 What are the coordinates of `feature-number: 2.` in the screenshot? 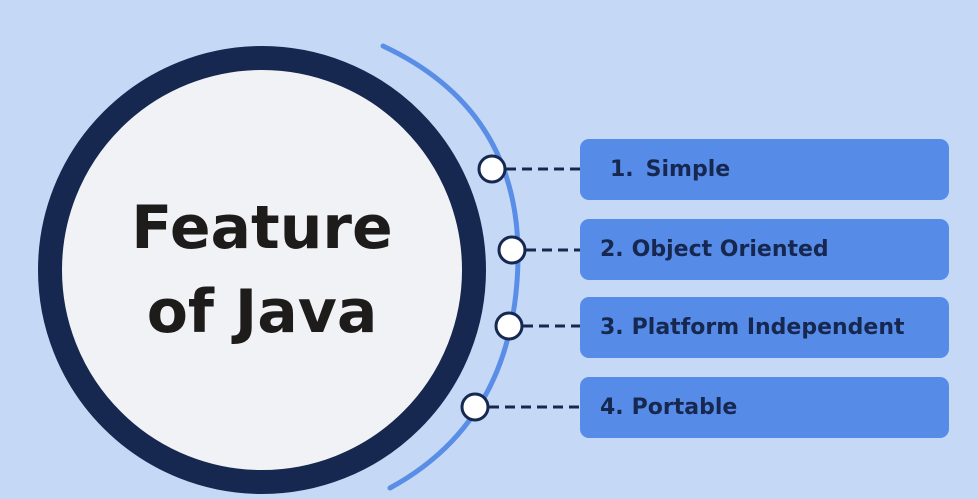 It's located at (612, 249).